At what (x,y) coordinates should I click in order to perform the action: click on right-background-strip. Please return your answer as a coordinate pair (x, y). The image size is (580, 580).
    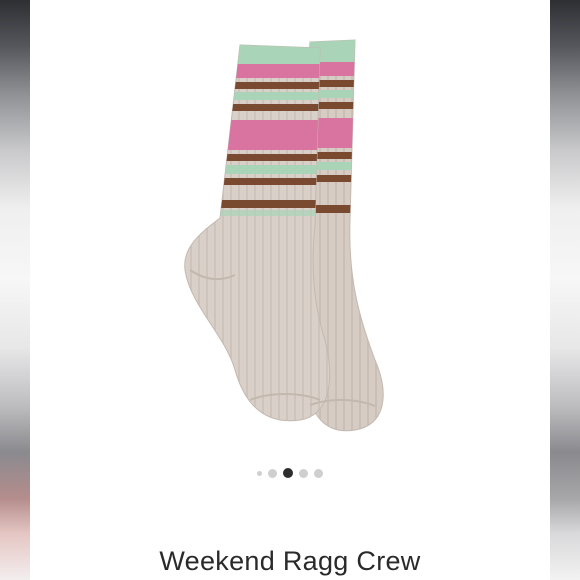
    Looking at the image, I should click on (565, 290).